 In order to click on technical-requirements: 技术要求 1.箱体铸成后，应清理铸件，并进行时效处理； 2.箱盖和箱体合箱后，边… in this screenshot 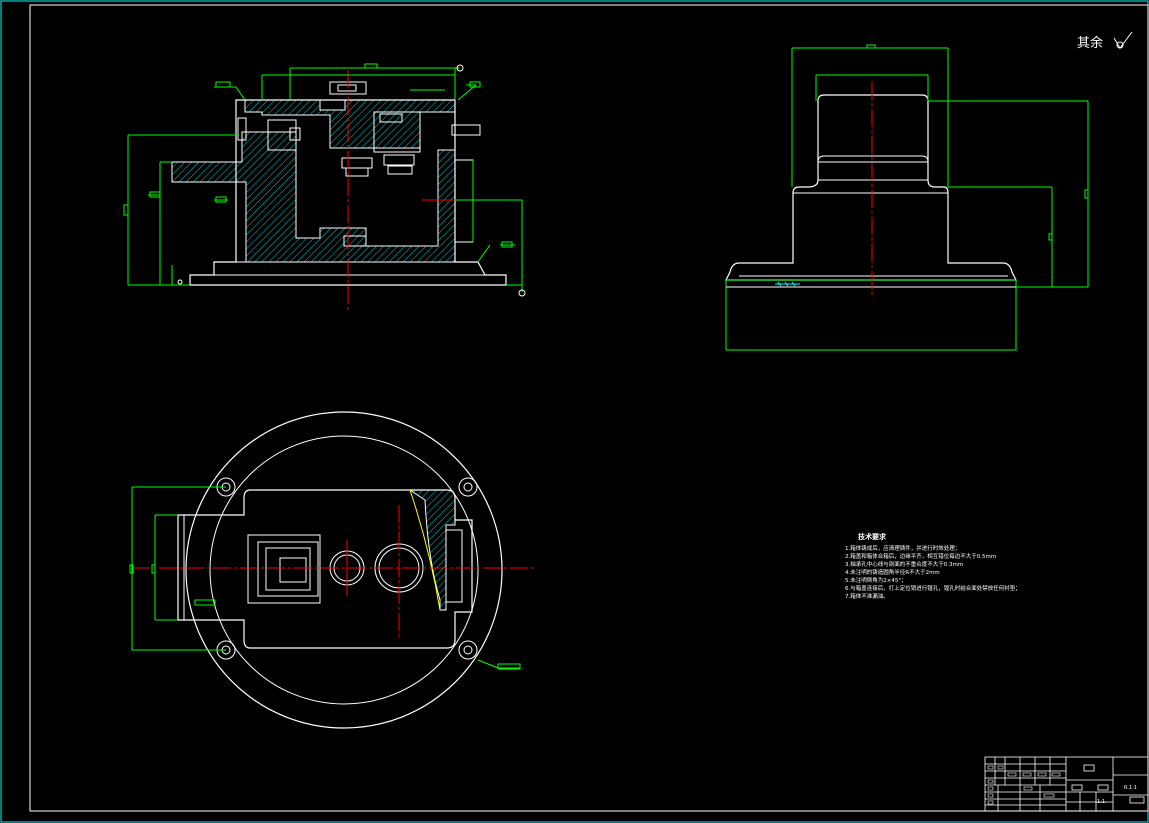, I will do `click(933, 566)`.